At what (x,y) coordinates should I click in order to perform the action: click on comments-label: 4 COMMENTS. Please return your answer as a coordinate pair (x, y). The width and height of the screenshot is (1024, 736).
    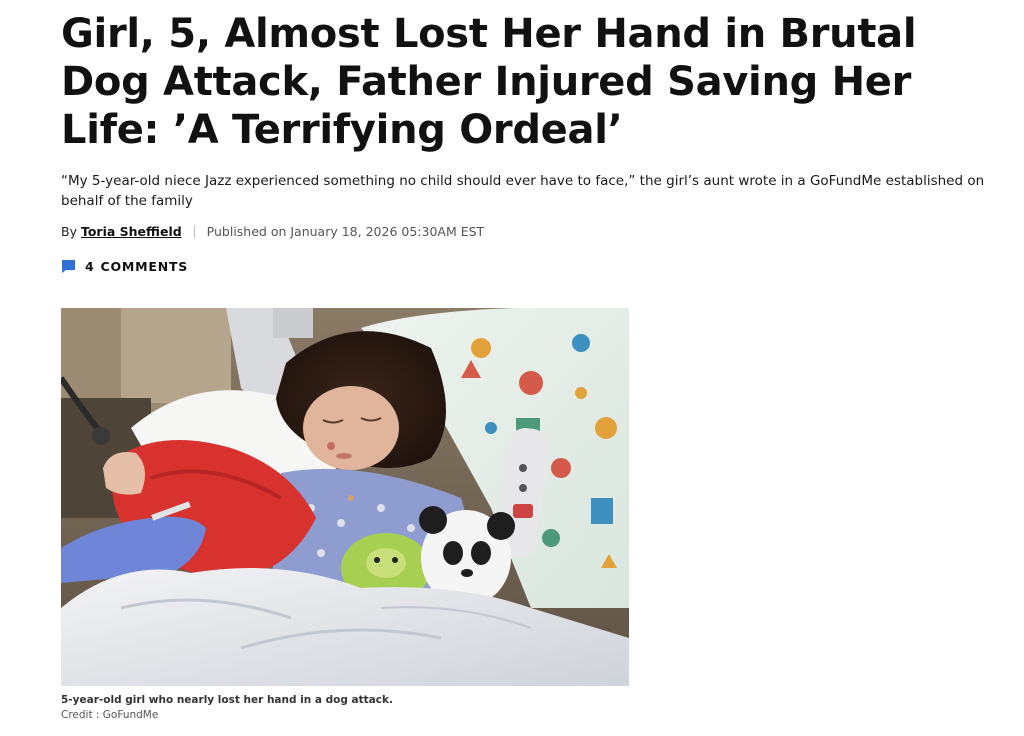
    Looking at the image, I should click on (136, 266).